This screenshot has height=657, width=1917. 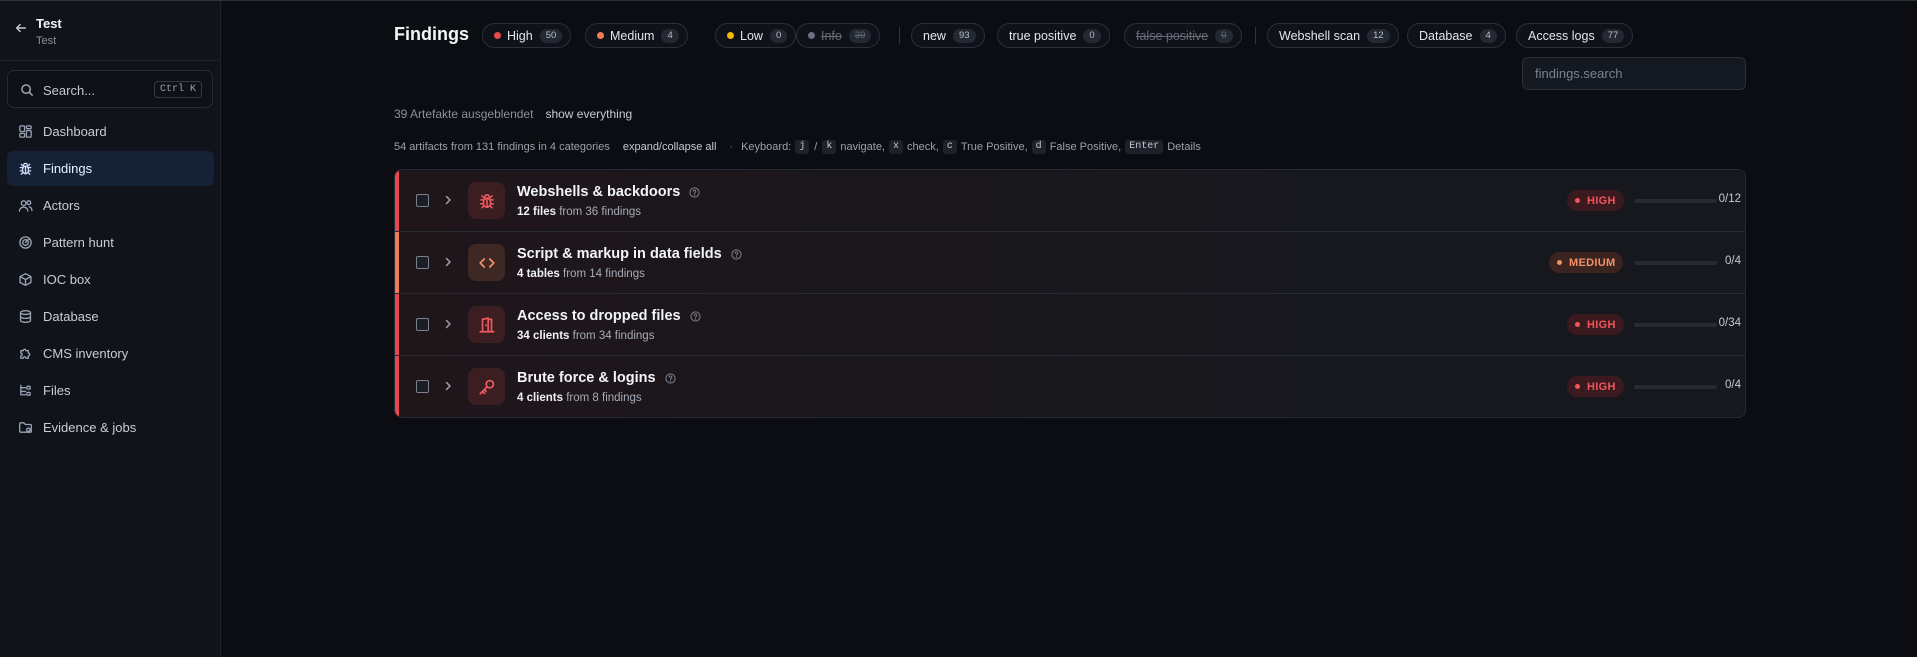 I want to click on filter-pill-false-positive: false positive 0, so click(x=1183, y=35).